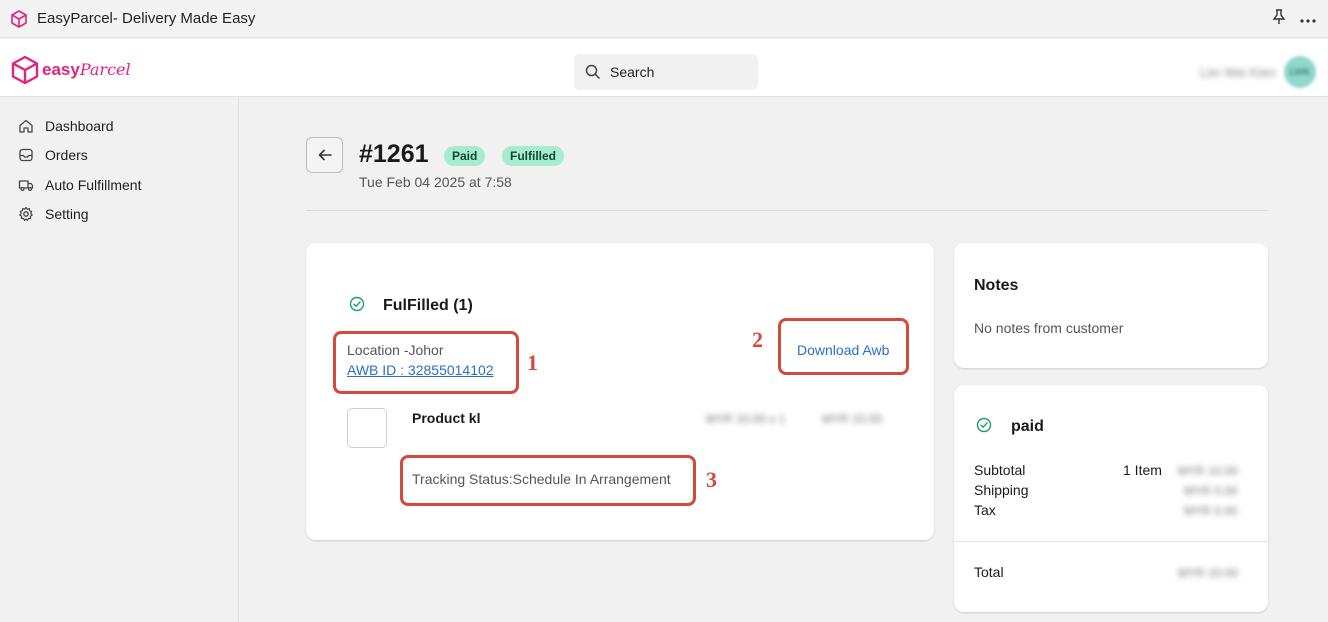 The width and height of the screenshot is (1328, 622). I want to click on tax-label: Tax, so click(985, 510).